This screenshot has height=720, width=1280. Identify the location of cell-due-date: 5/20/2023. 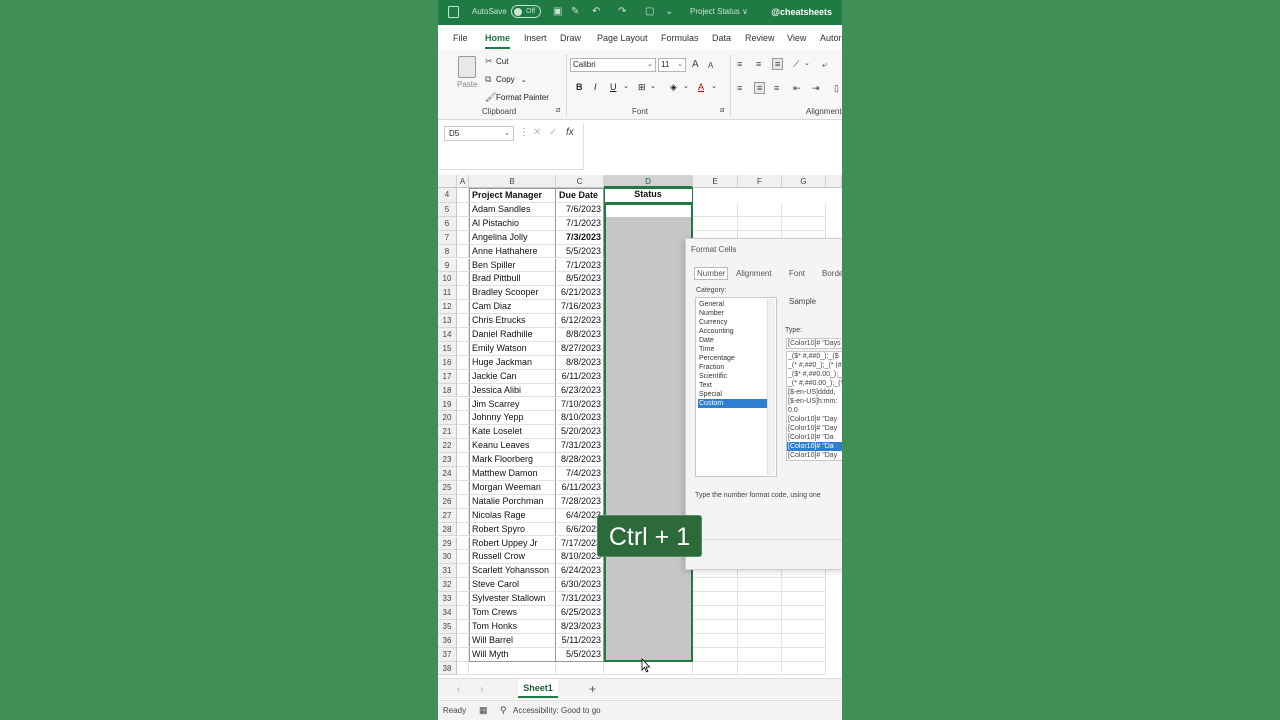
(580, 432).